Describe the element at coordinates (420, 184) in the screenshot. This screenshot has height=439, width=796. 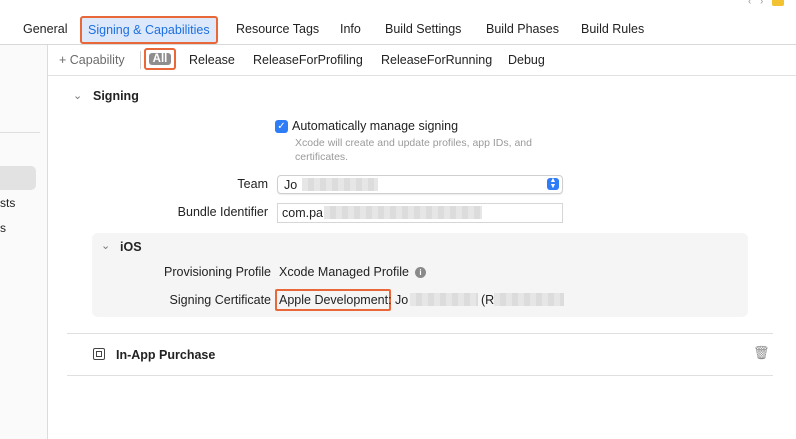
I see `team-popup: Jo ▲ ▼` at that location.